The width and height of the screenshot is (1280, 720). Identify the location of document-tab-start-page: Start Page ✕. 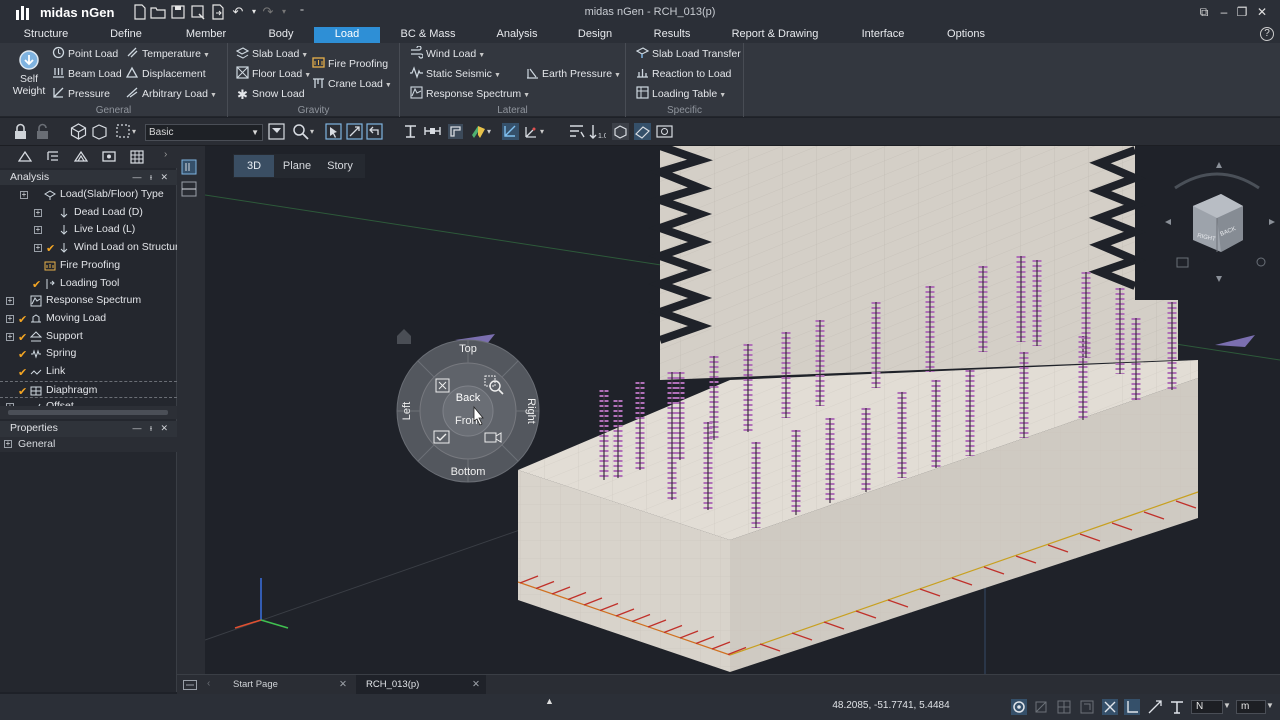
(288, 685).